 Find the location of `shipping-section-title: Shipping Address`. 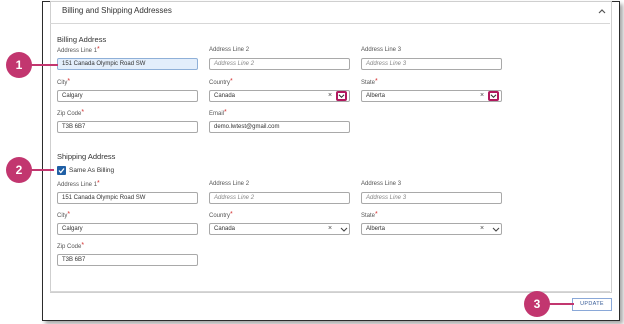

shipping-section-title: Shipping Address is located at coordinates (86, 156).